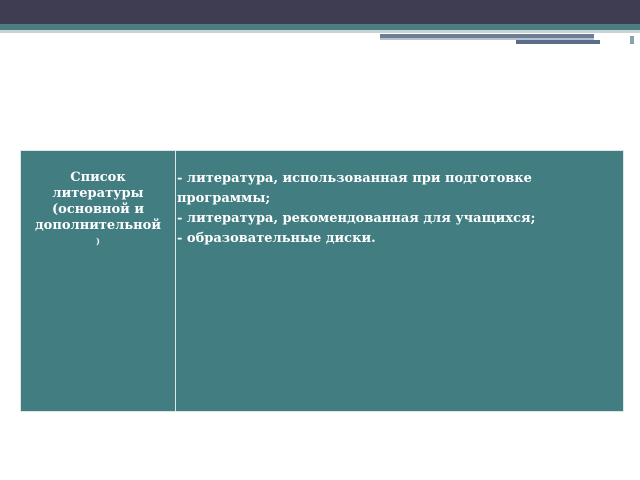 Image resolution: width=640 pixels, height=480 pixels. I want to click on header-rule, so click(320, 31).